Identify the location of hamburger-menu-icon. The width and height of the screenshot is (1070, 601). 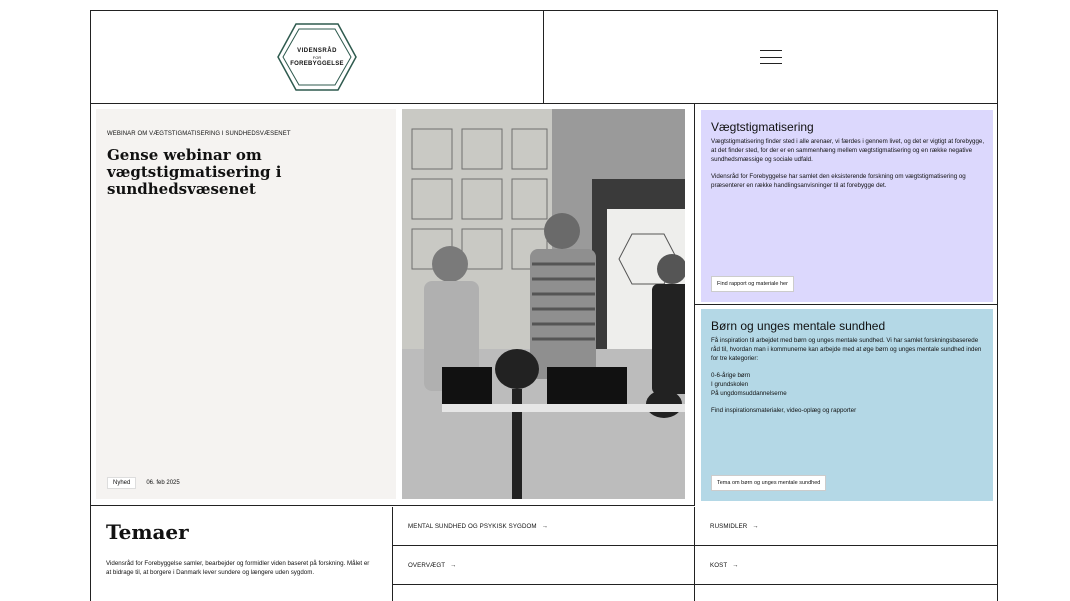
(770, 57).